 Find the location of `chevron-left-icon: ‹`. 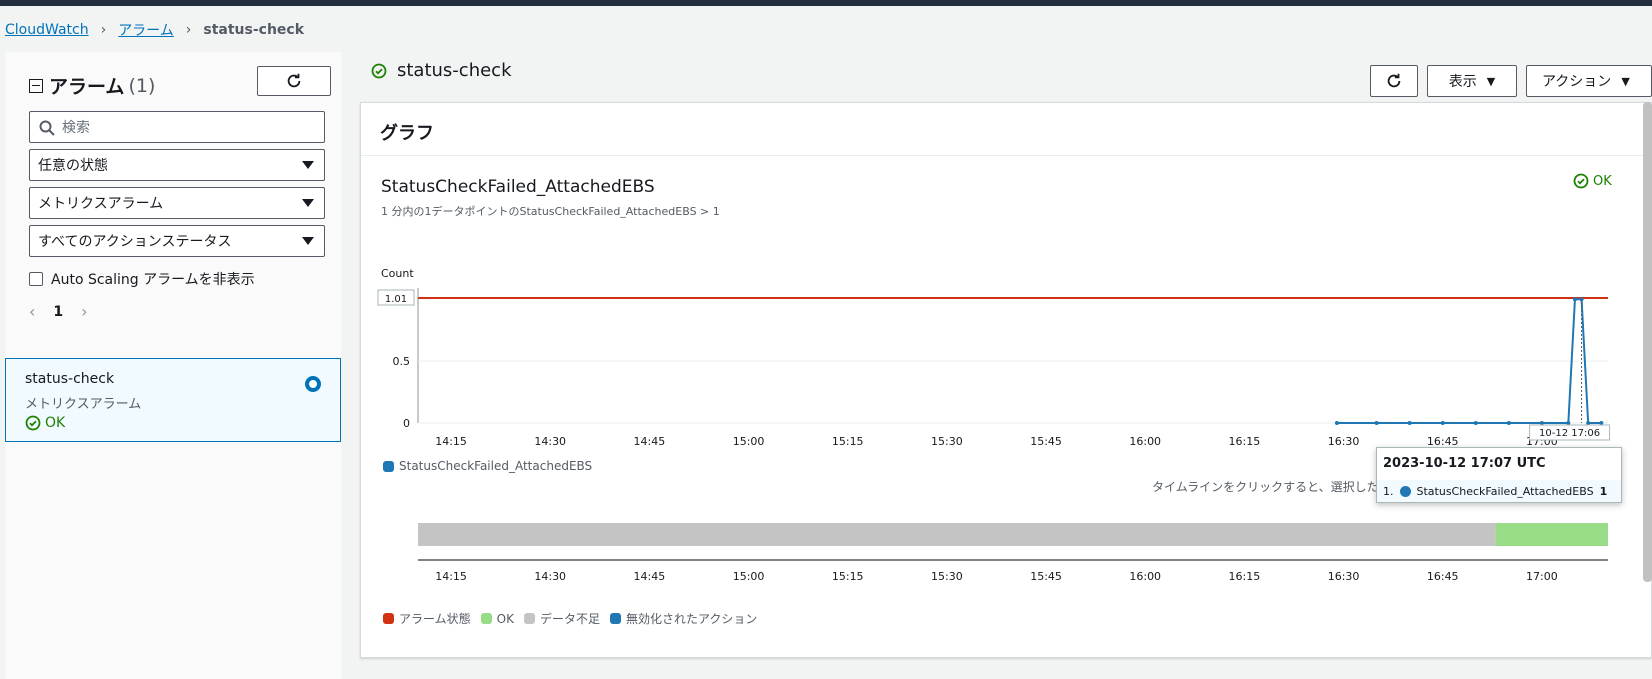

chevron-left-icon: ‹ is located at coordinates (32, 311).